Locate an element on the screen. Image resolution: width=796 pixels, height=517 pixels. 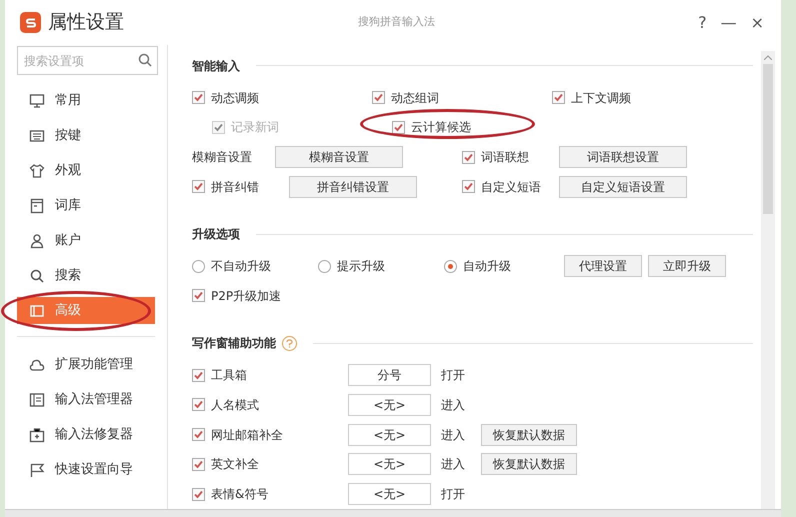
sidebar-item: 常用 is located at coordinates (86, 100).